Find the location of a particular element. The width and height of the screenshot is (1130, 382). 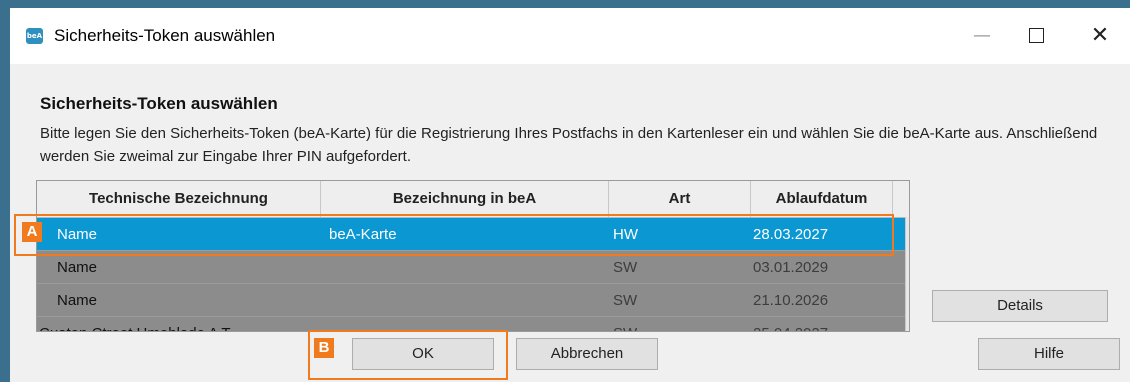

cancel-button: Abbrechen is located at coordinates (587, 354).